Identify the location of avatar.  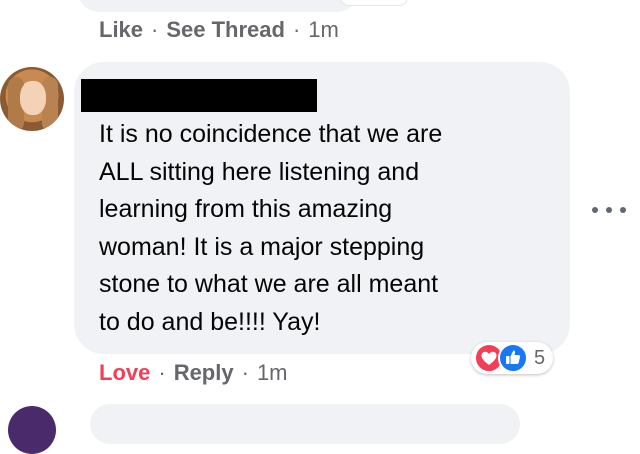
(32, 99).